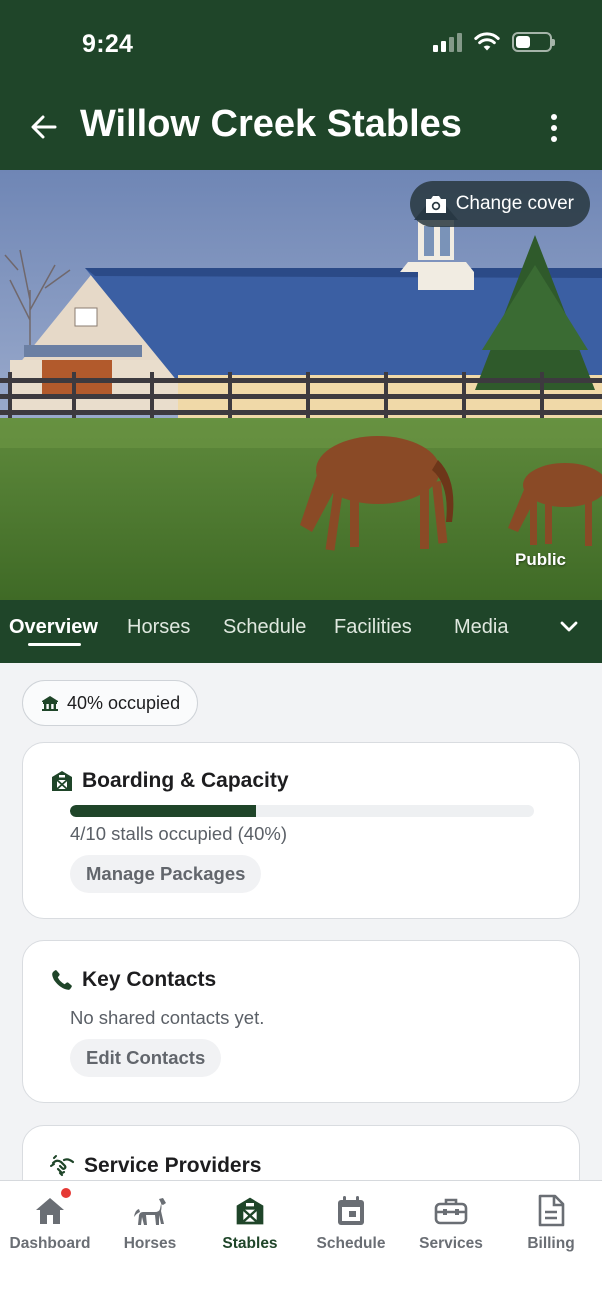 This screenshot has width=602, height=1306. What do you see at coordinates (150, 1243) in the screenshot?
I see `nav-horses-label: Horses` at bounding box center [150, 1243].